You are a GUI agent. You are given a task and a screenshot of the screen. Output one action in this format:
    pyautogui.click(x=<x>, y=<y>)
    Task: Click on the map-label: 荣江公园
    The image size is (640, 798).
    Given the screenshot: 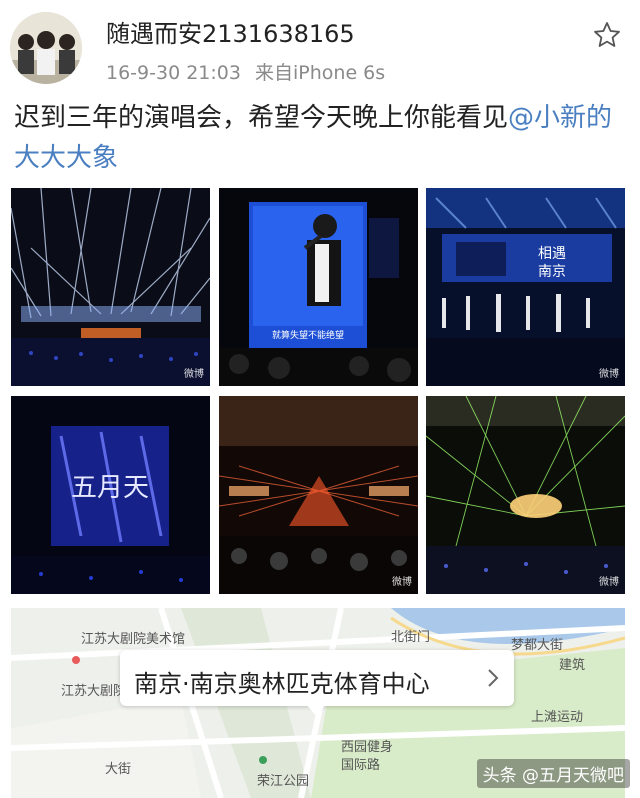 What is the action you would take?
    pyautogui.click(x=283, y=781)
    